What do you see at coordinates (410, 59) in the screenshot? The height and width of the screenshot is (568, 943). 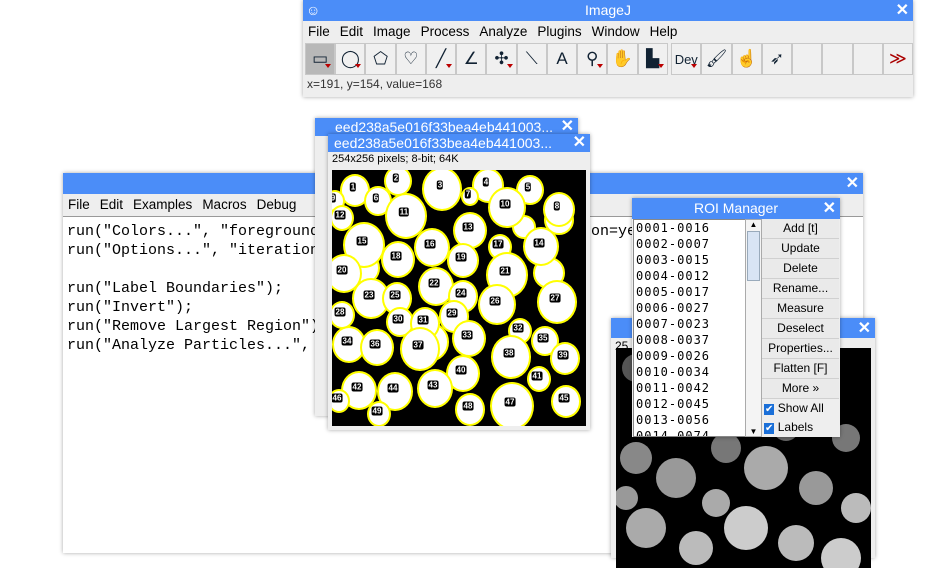 I see `freehand-tool-icon: ♡` at bounding box center [410, 59].